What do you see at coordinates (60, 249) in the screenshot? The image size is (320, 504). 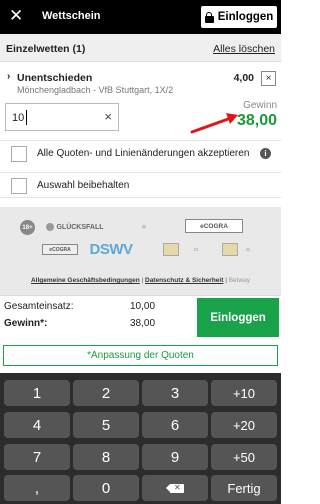 I see `ecogra-small-logo: eCOGRA` at bounding box center [60, 249].